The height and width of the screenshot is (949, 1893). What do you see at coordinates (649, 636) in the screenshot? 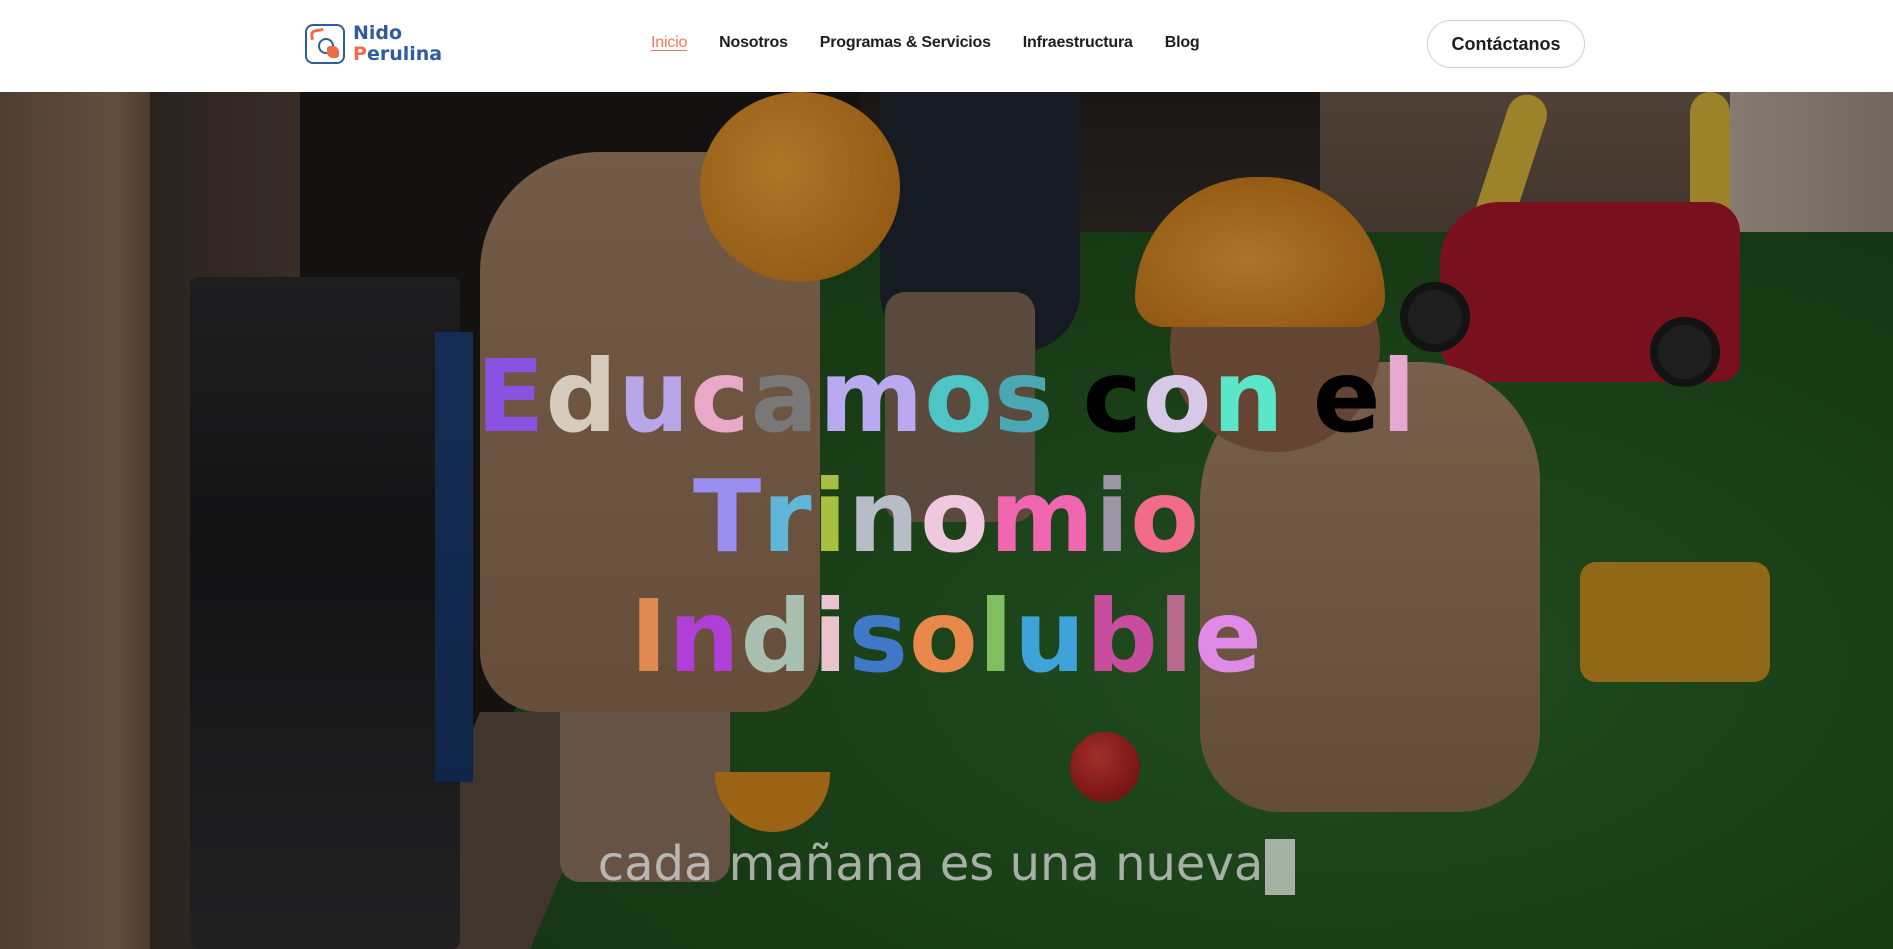
I see `headline-letter: I` at bounding box center [649, 636].